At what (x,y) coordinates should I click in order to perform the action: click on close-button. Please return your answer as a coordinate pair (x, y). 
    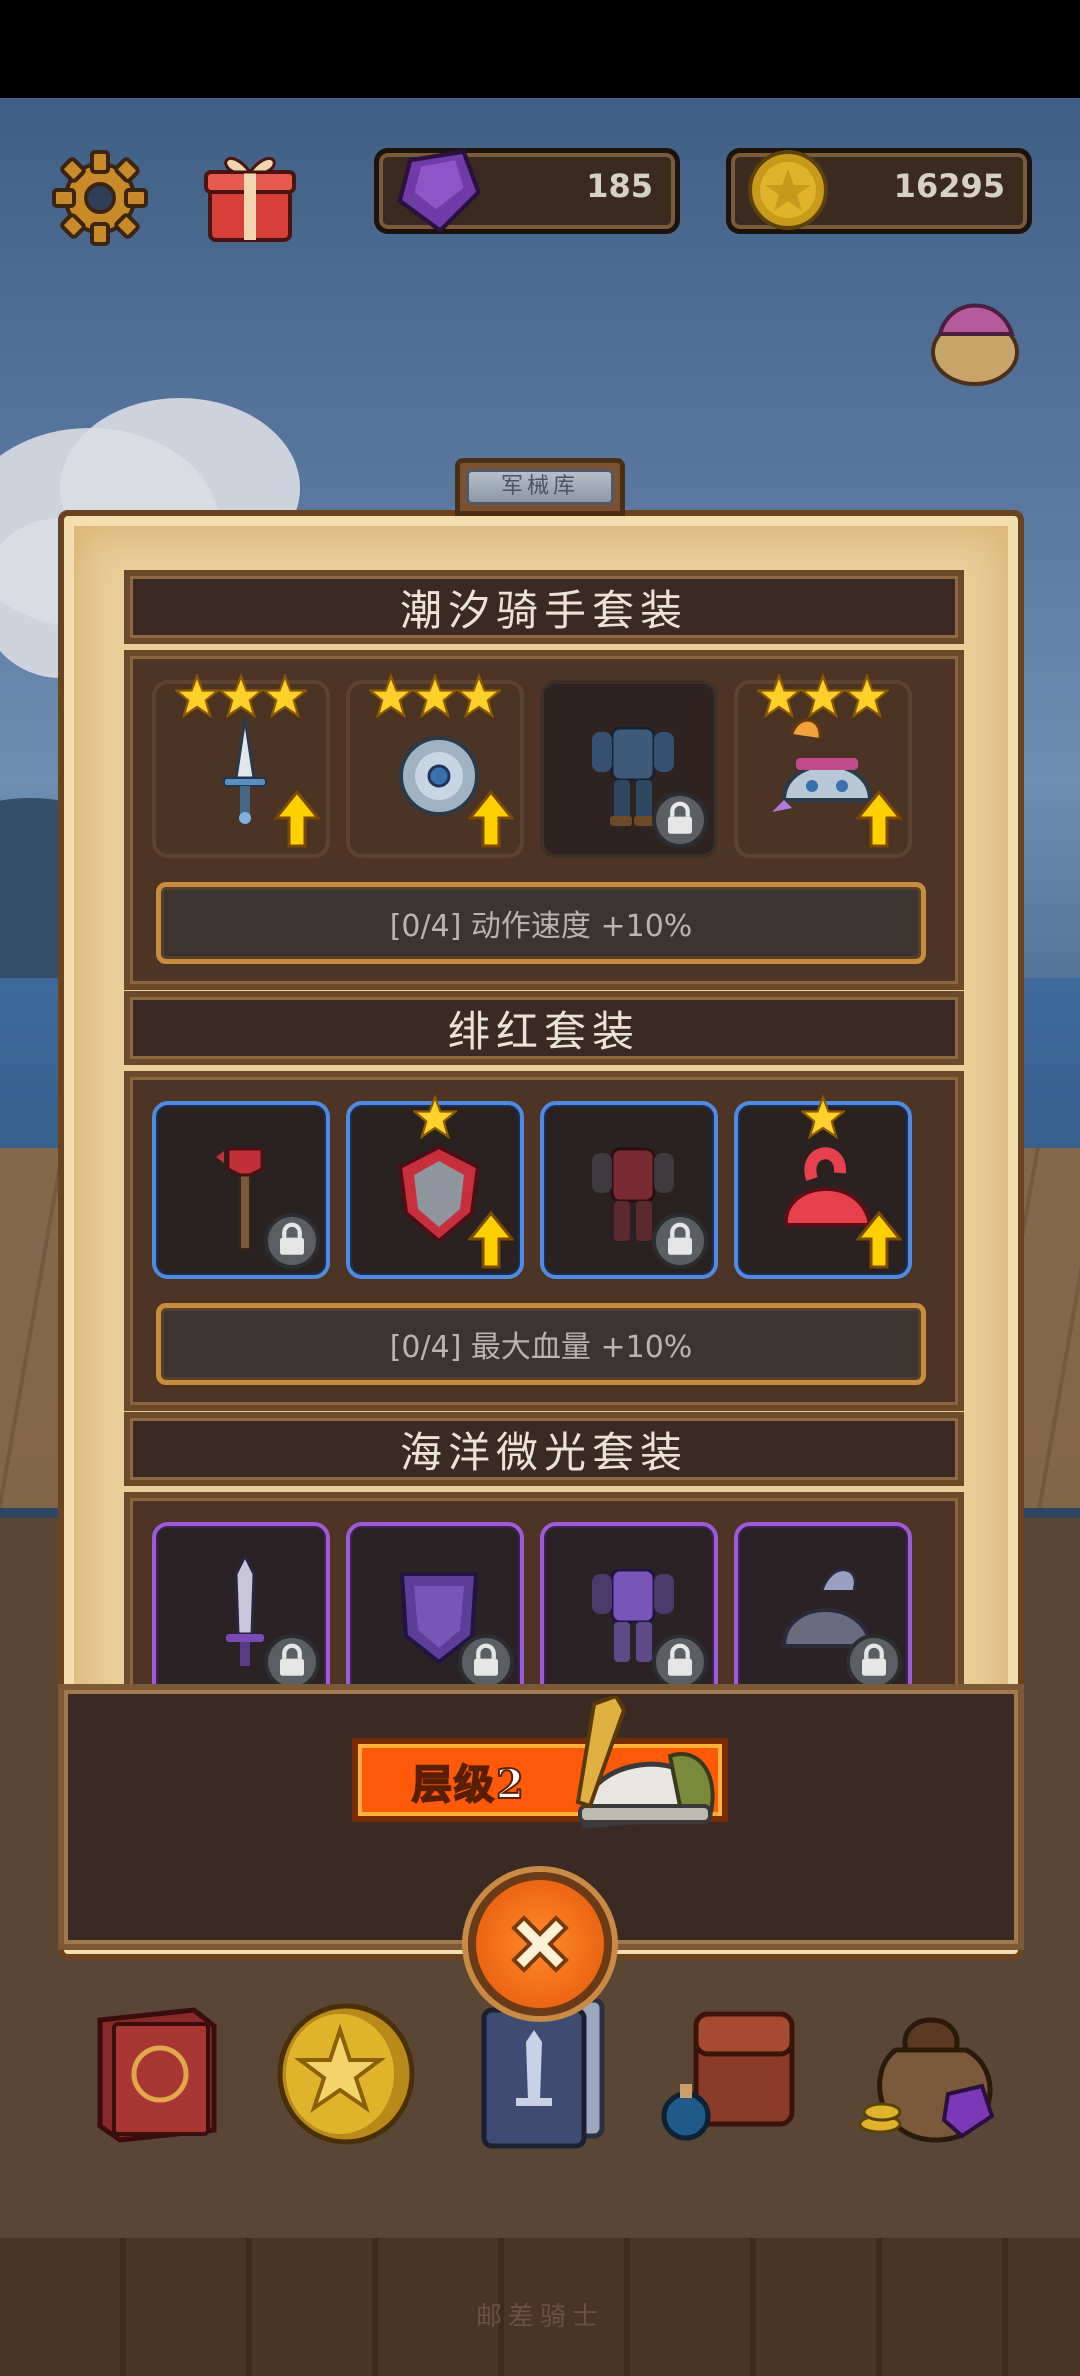
    Looking at the image, I should click on (540, 1944).